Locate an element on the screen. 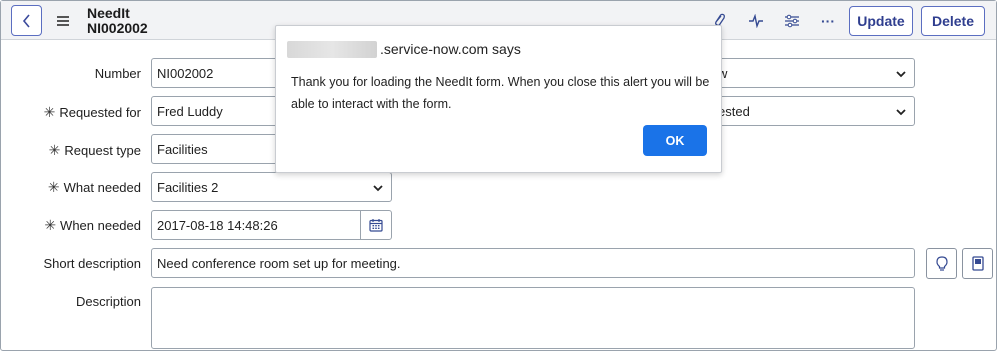 The image size is (997, 351). more-options-icon: ··· is located at coordinates (828, 21).